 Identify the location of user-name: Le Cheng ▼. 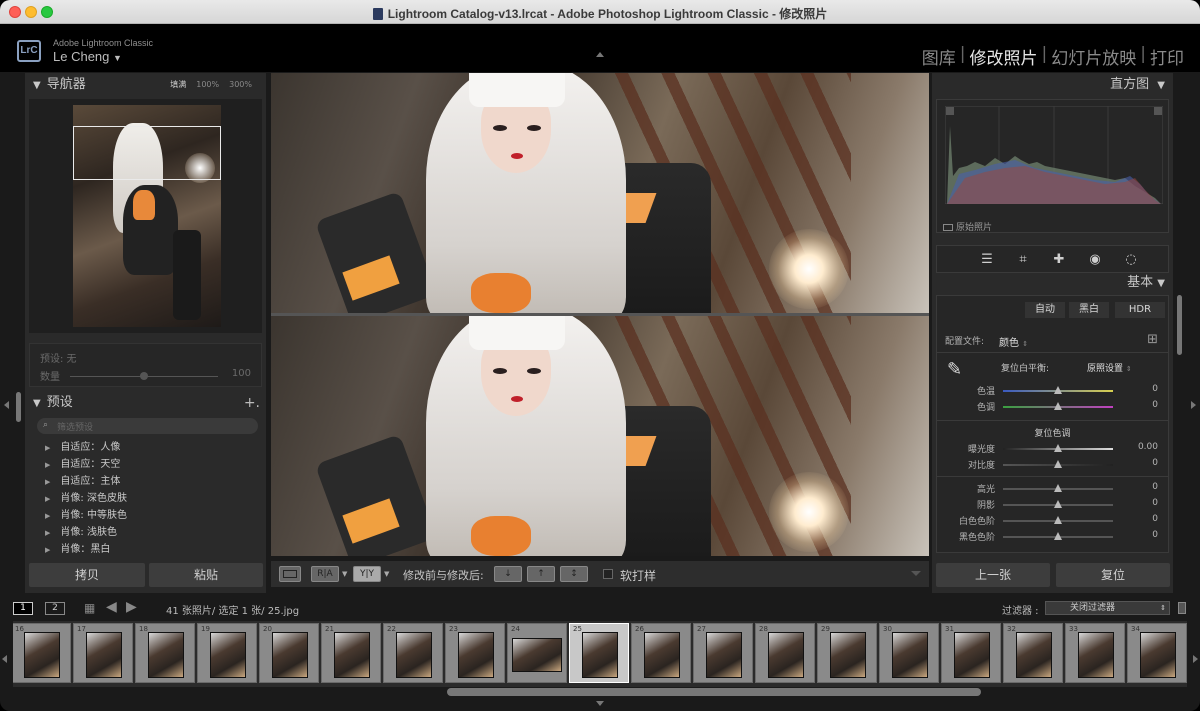
(87, 56).